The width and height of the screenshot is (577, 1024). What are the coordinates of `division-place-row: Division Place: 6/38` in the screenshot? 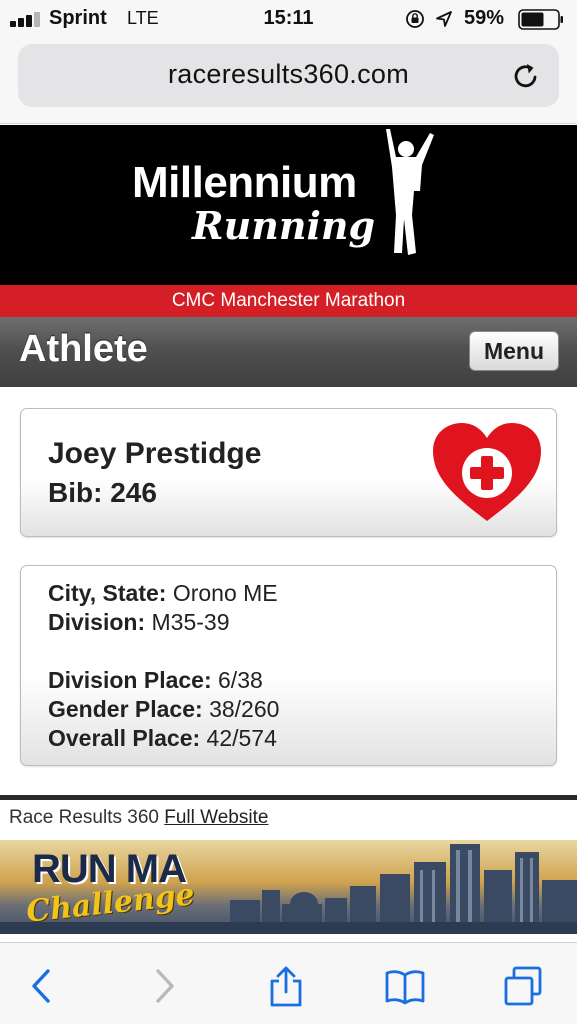 It's located at (155, 680).